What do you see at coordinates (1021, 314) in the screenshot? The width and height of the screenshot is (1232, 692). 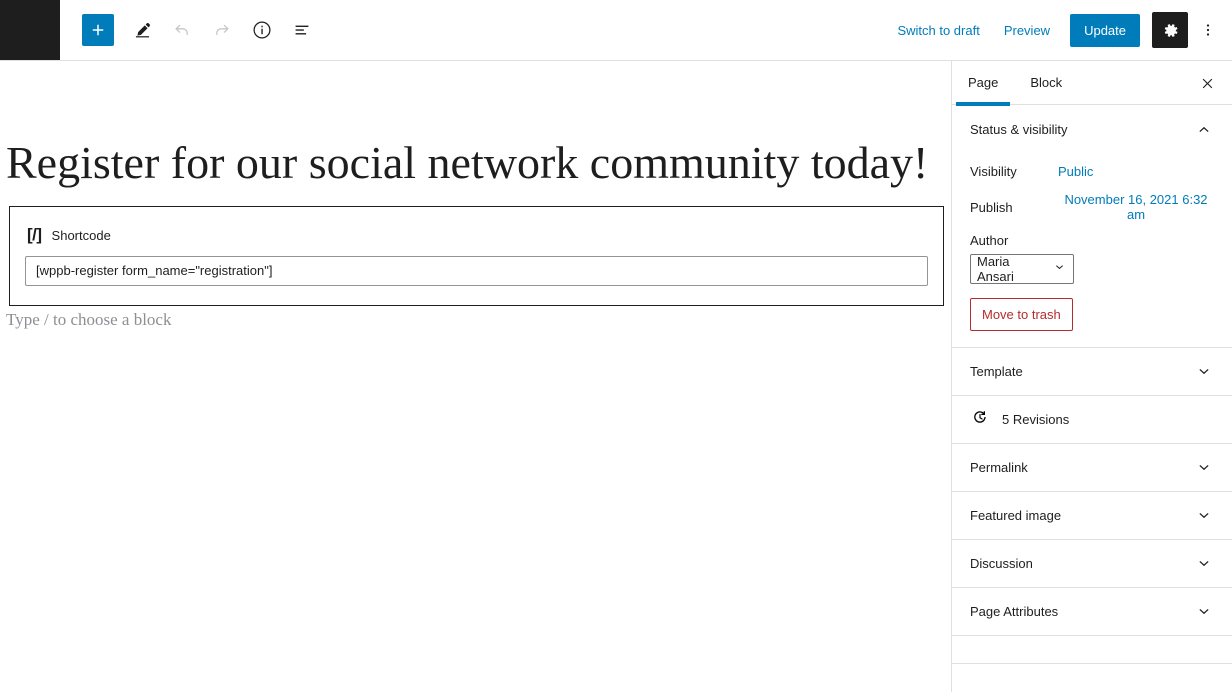 I see `move-to-trash-button: Move to trash` at bounding box center [1021, 314].